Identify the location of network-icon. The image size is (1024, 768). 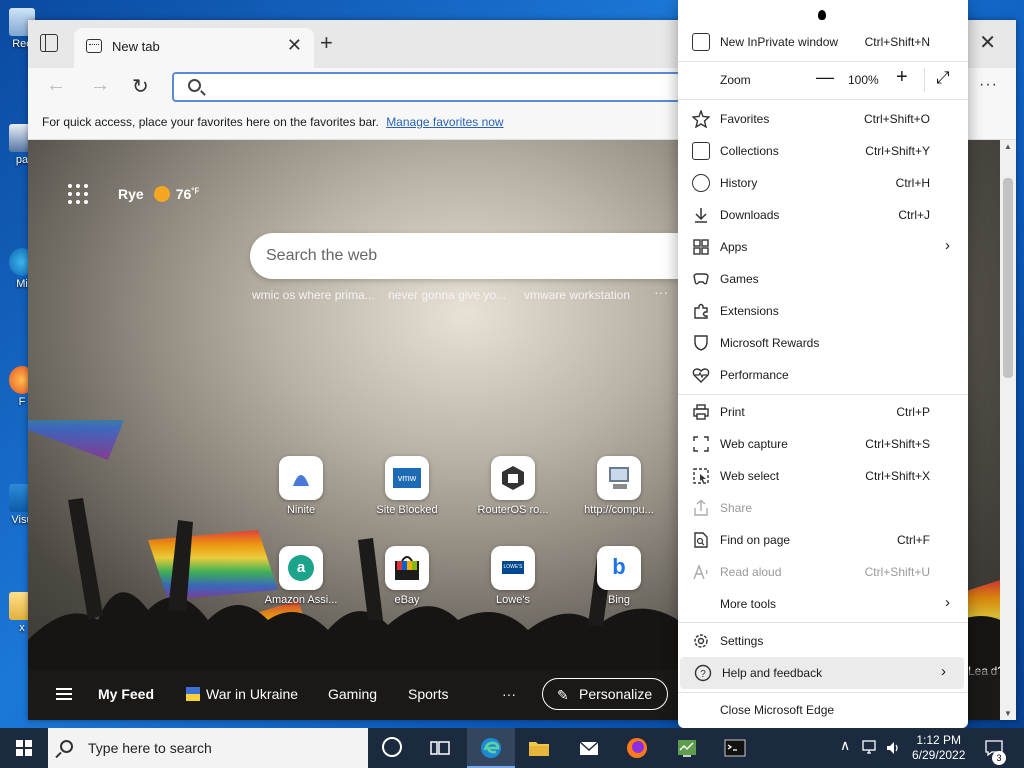
(870, 748).